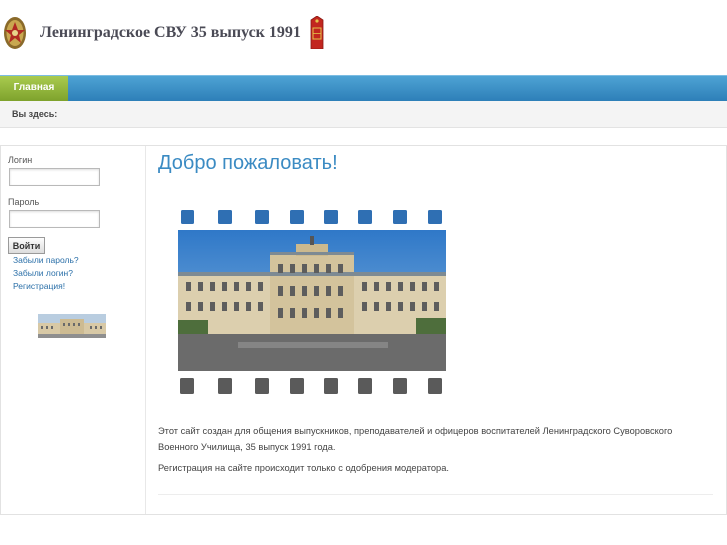 The height and width of the screenshot is (545, 727). I want to click on filmstrip-photo, so click(312, 302).